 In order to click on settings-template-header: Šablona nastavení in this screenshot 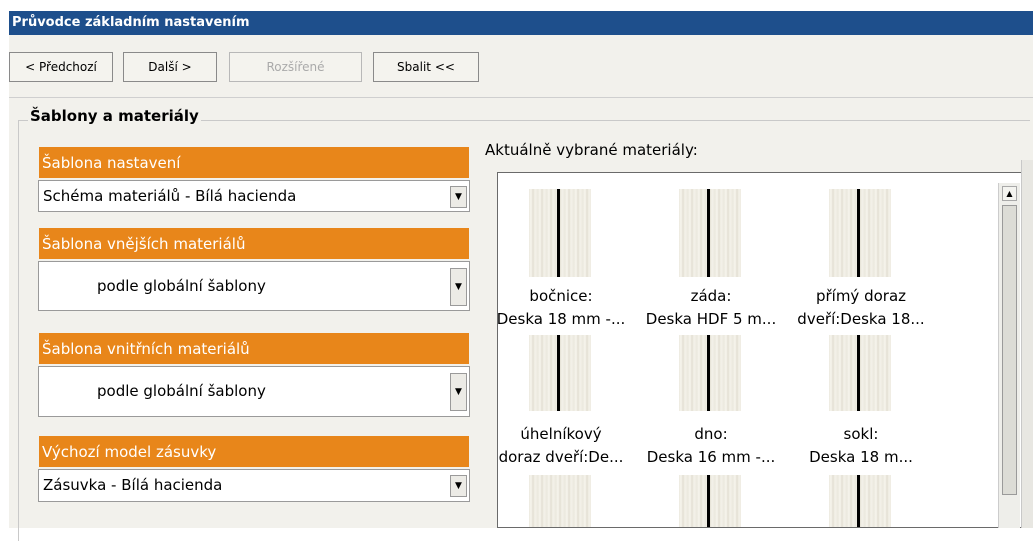, I will do `click(254, 162)`.